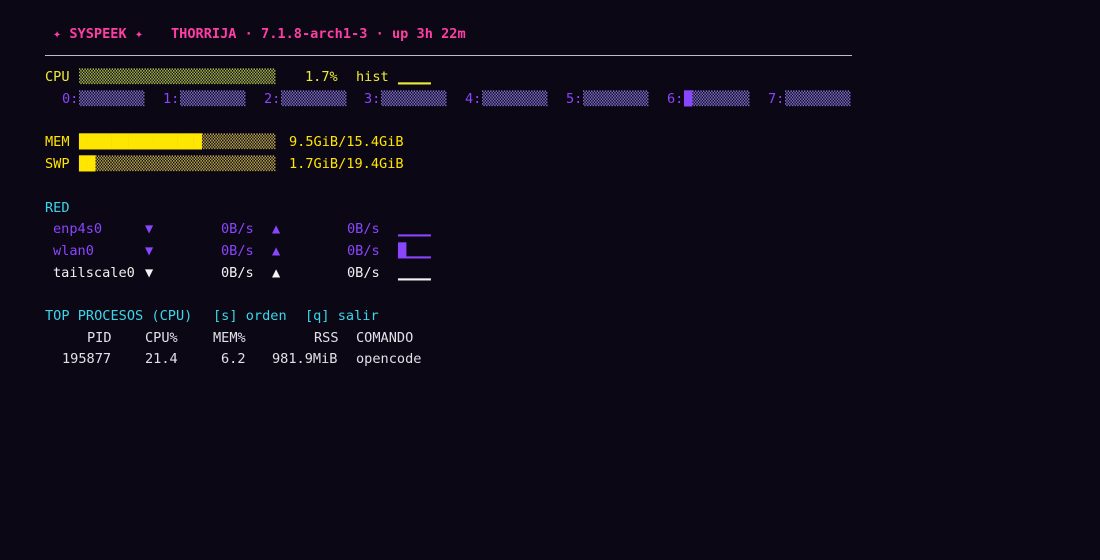 Image resolution: width=1100 pixels, height=560 pixels. I want to click on column-header-rss: RSS, so click(326, 338).